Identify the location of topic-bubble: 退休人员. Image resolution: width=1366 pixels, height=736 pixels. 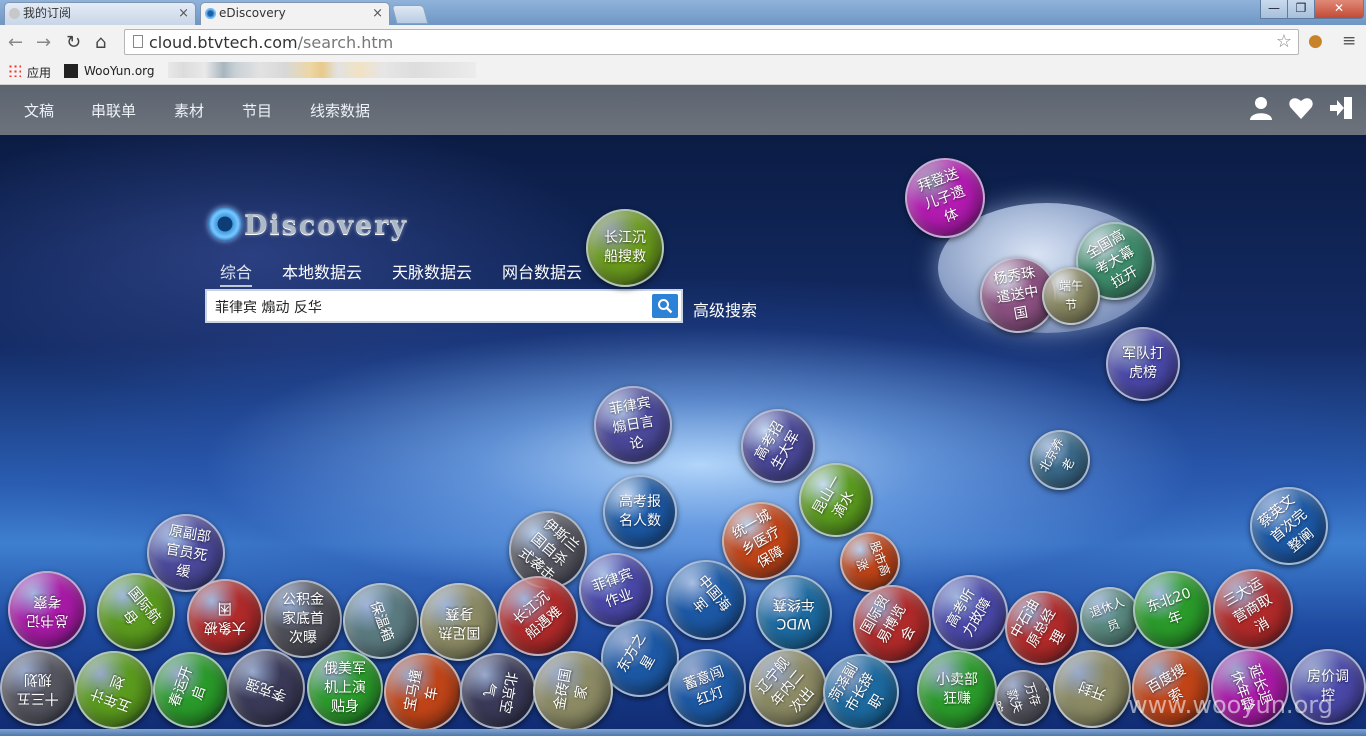
(1110, 617).